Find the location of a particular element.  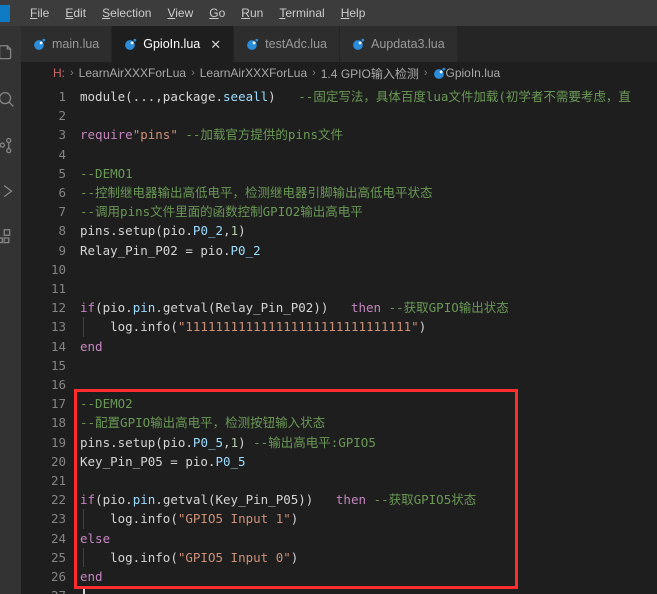

tab-label: testAdc.lua is located at coordinates (296, 44).